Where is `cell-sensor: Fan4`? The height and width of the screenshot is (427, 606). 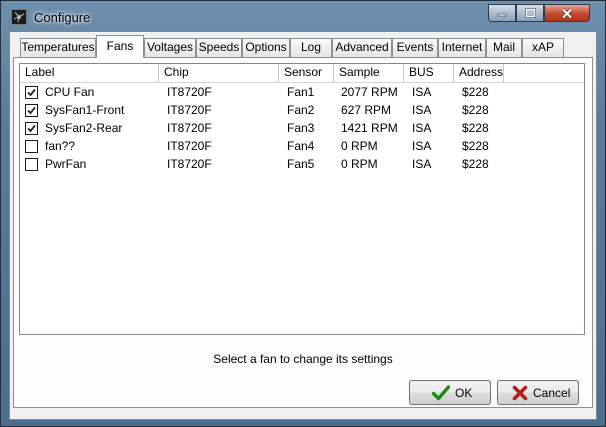
cell-sensor: Fan4 is located at coordinates (301, 146).